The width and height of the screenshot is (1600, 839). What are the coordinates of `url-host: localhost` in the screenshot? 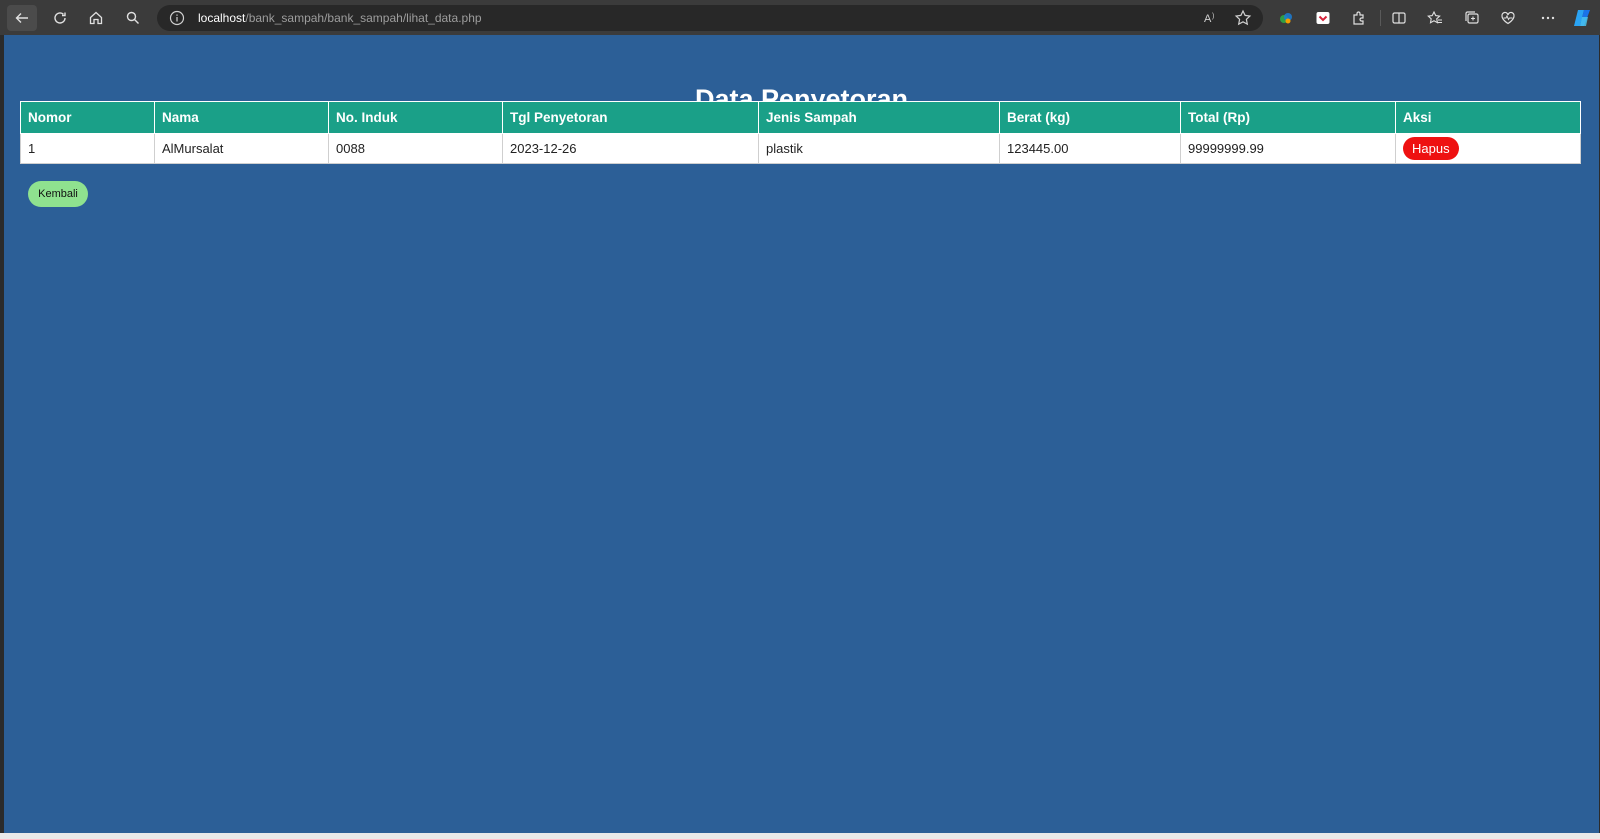 It's located at (222, 18).